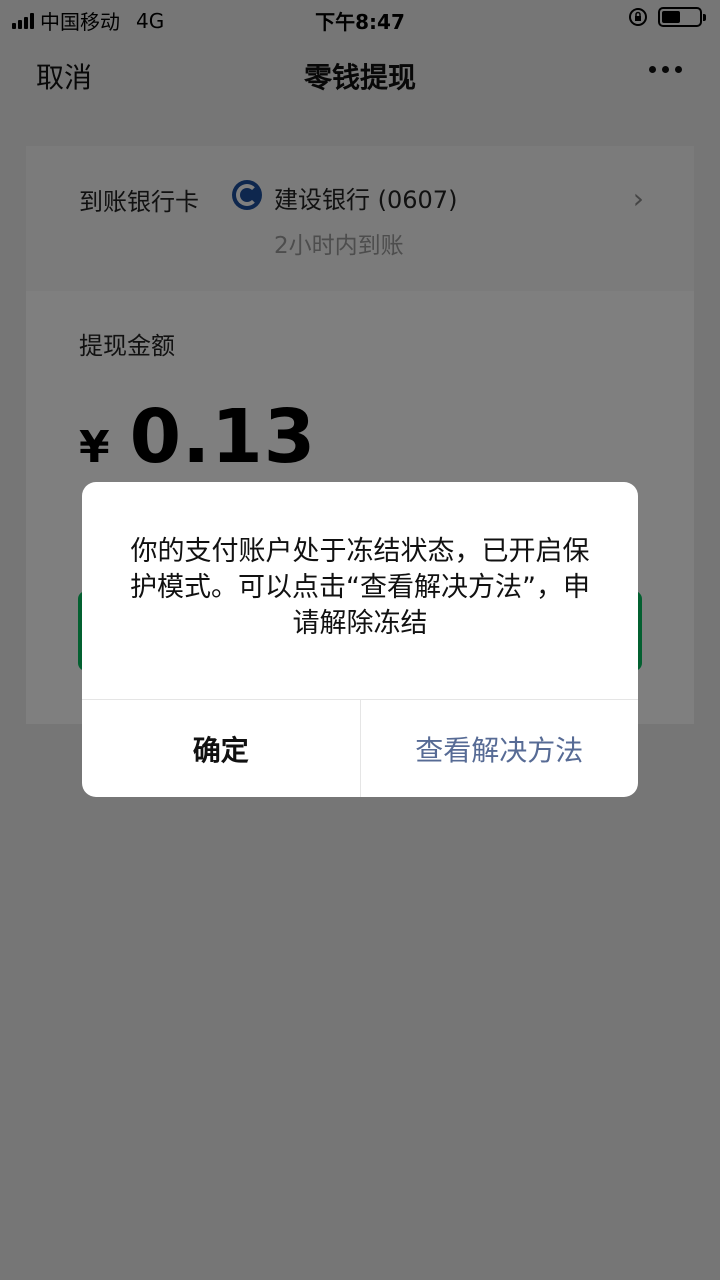  Describe the element at coordinates (221, 748) in the screenshot. I see `confirm-button: 确定` at that location.